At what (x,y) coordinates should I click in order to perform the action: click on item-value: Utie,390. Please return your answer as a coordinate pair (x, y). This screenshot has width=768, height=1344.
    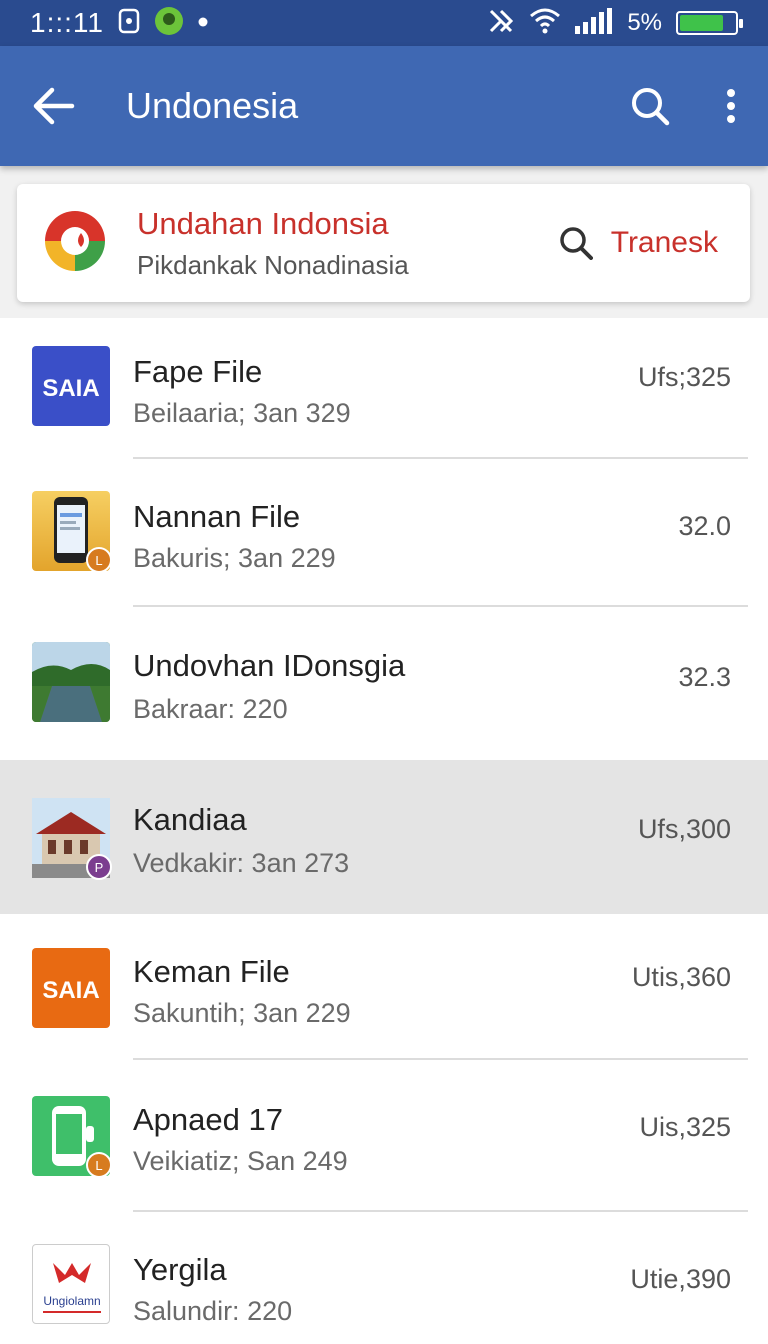
    Looking at the image, I should click on (680, 1279).